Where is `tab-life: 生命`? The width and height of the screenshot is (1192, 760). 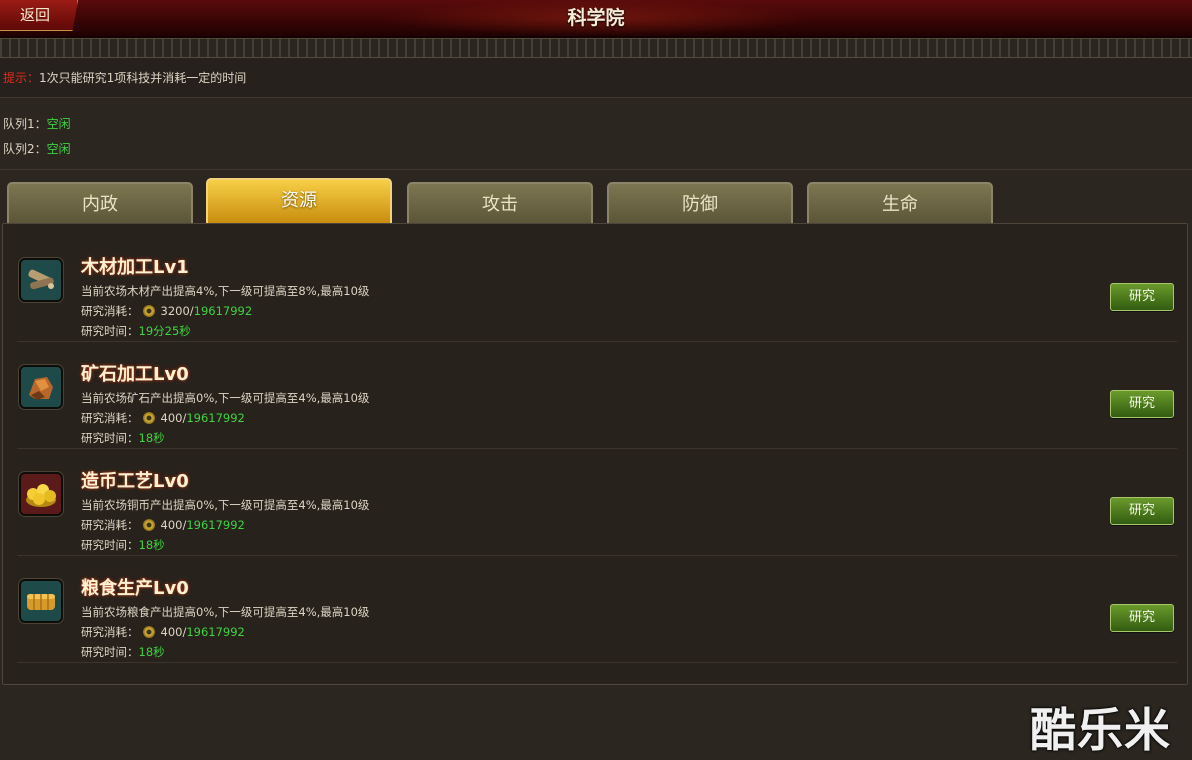
tab-life: 生命 is located at coordinates (900, 203).